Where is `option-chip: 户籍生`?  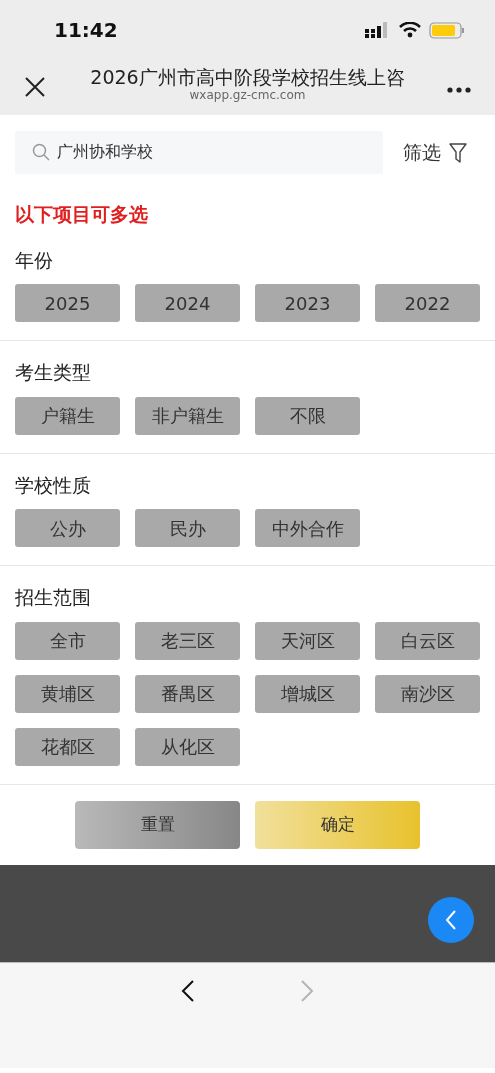
option-chip: 户籍生 is located at coordinates (67, 415).